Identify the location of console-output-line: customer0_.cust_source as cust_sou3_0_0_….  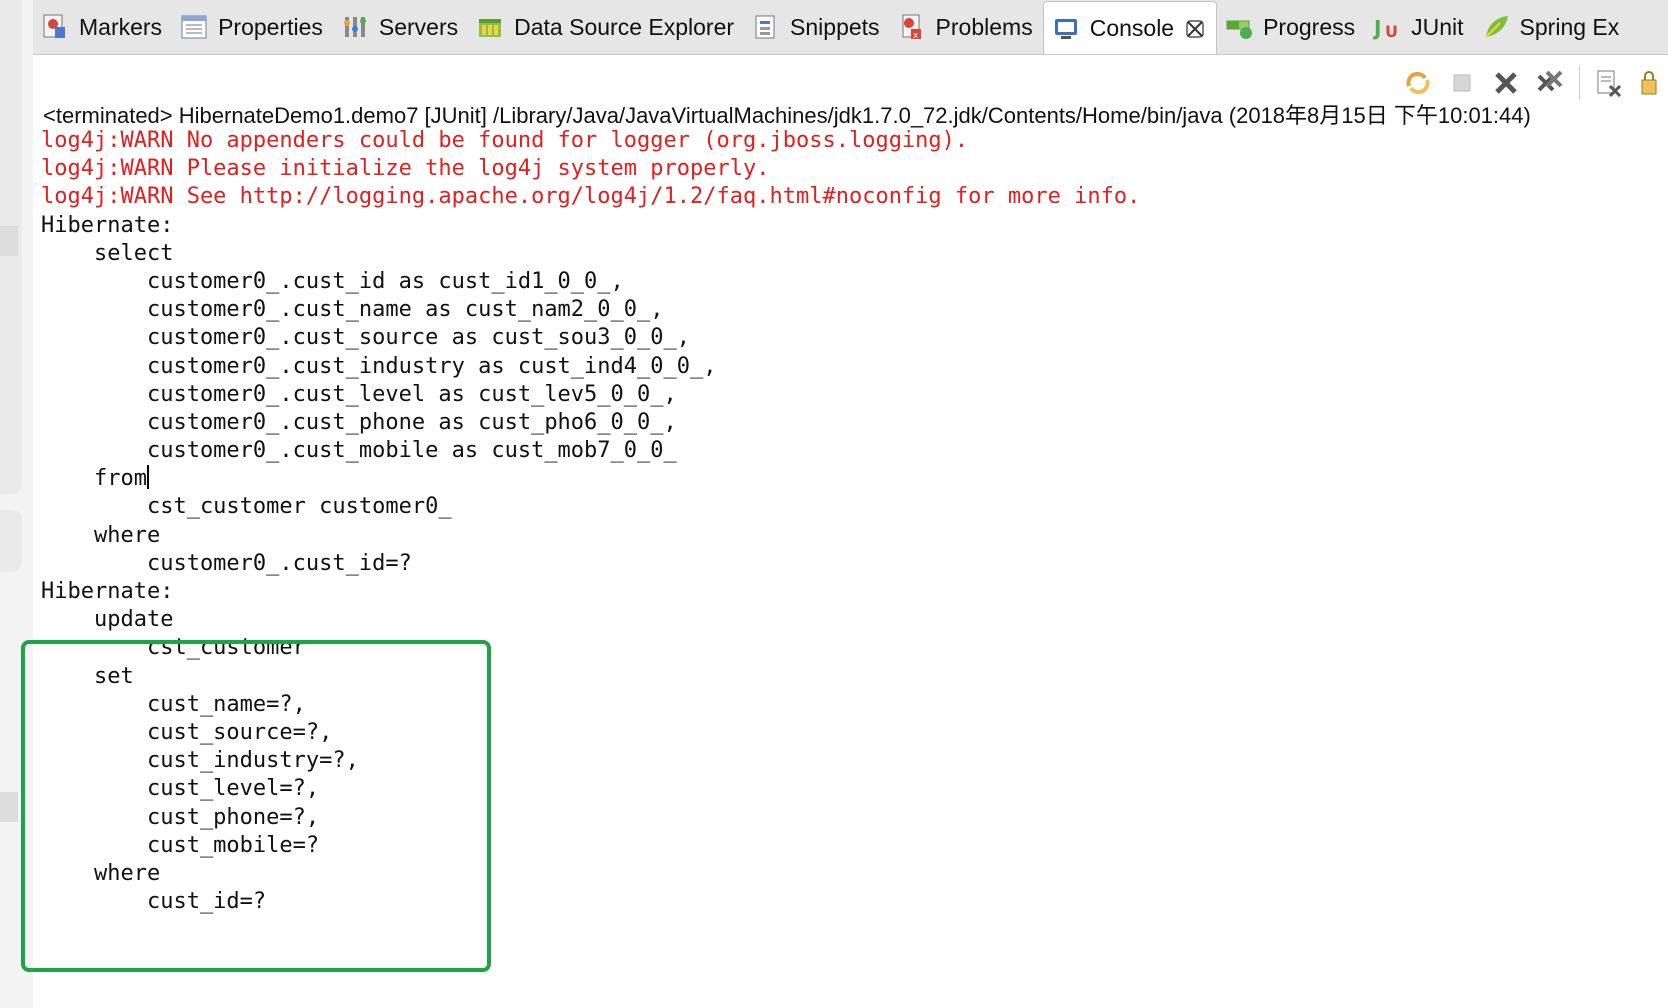
(590, 338).